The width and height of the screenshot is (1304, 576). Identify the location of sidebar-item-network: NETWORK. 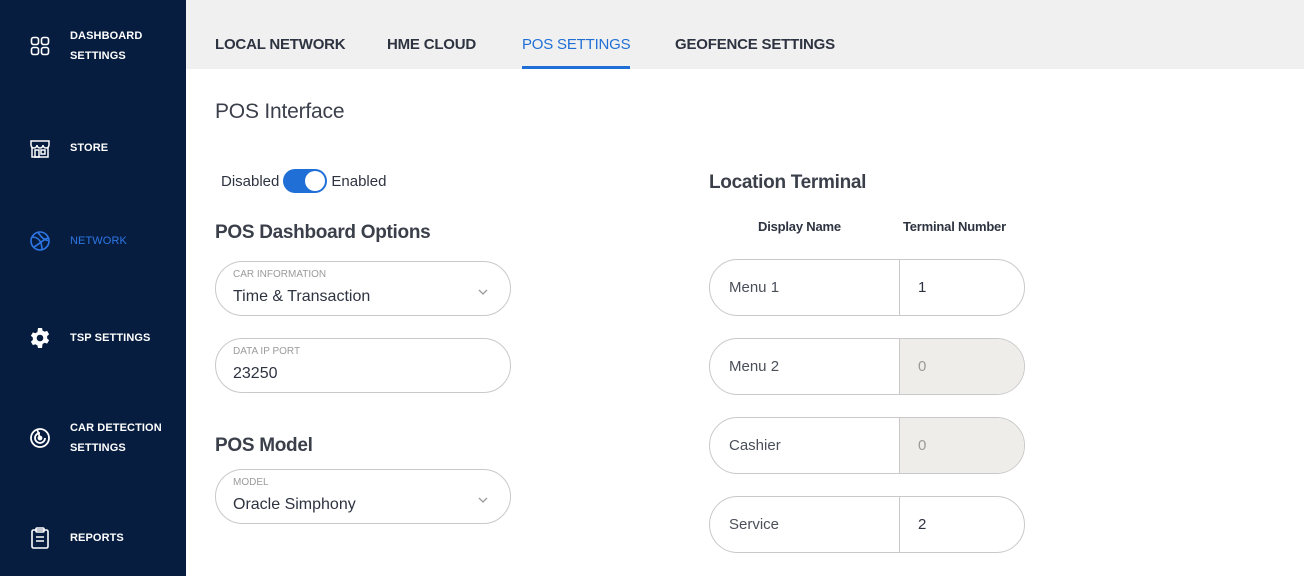
(93, 241).